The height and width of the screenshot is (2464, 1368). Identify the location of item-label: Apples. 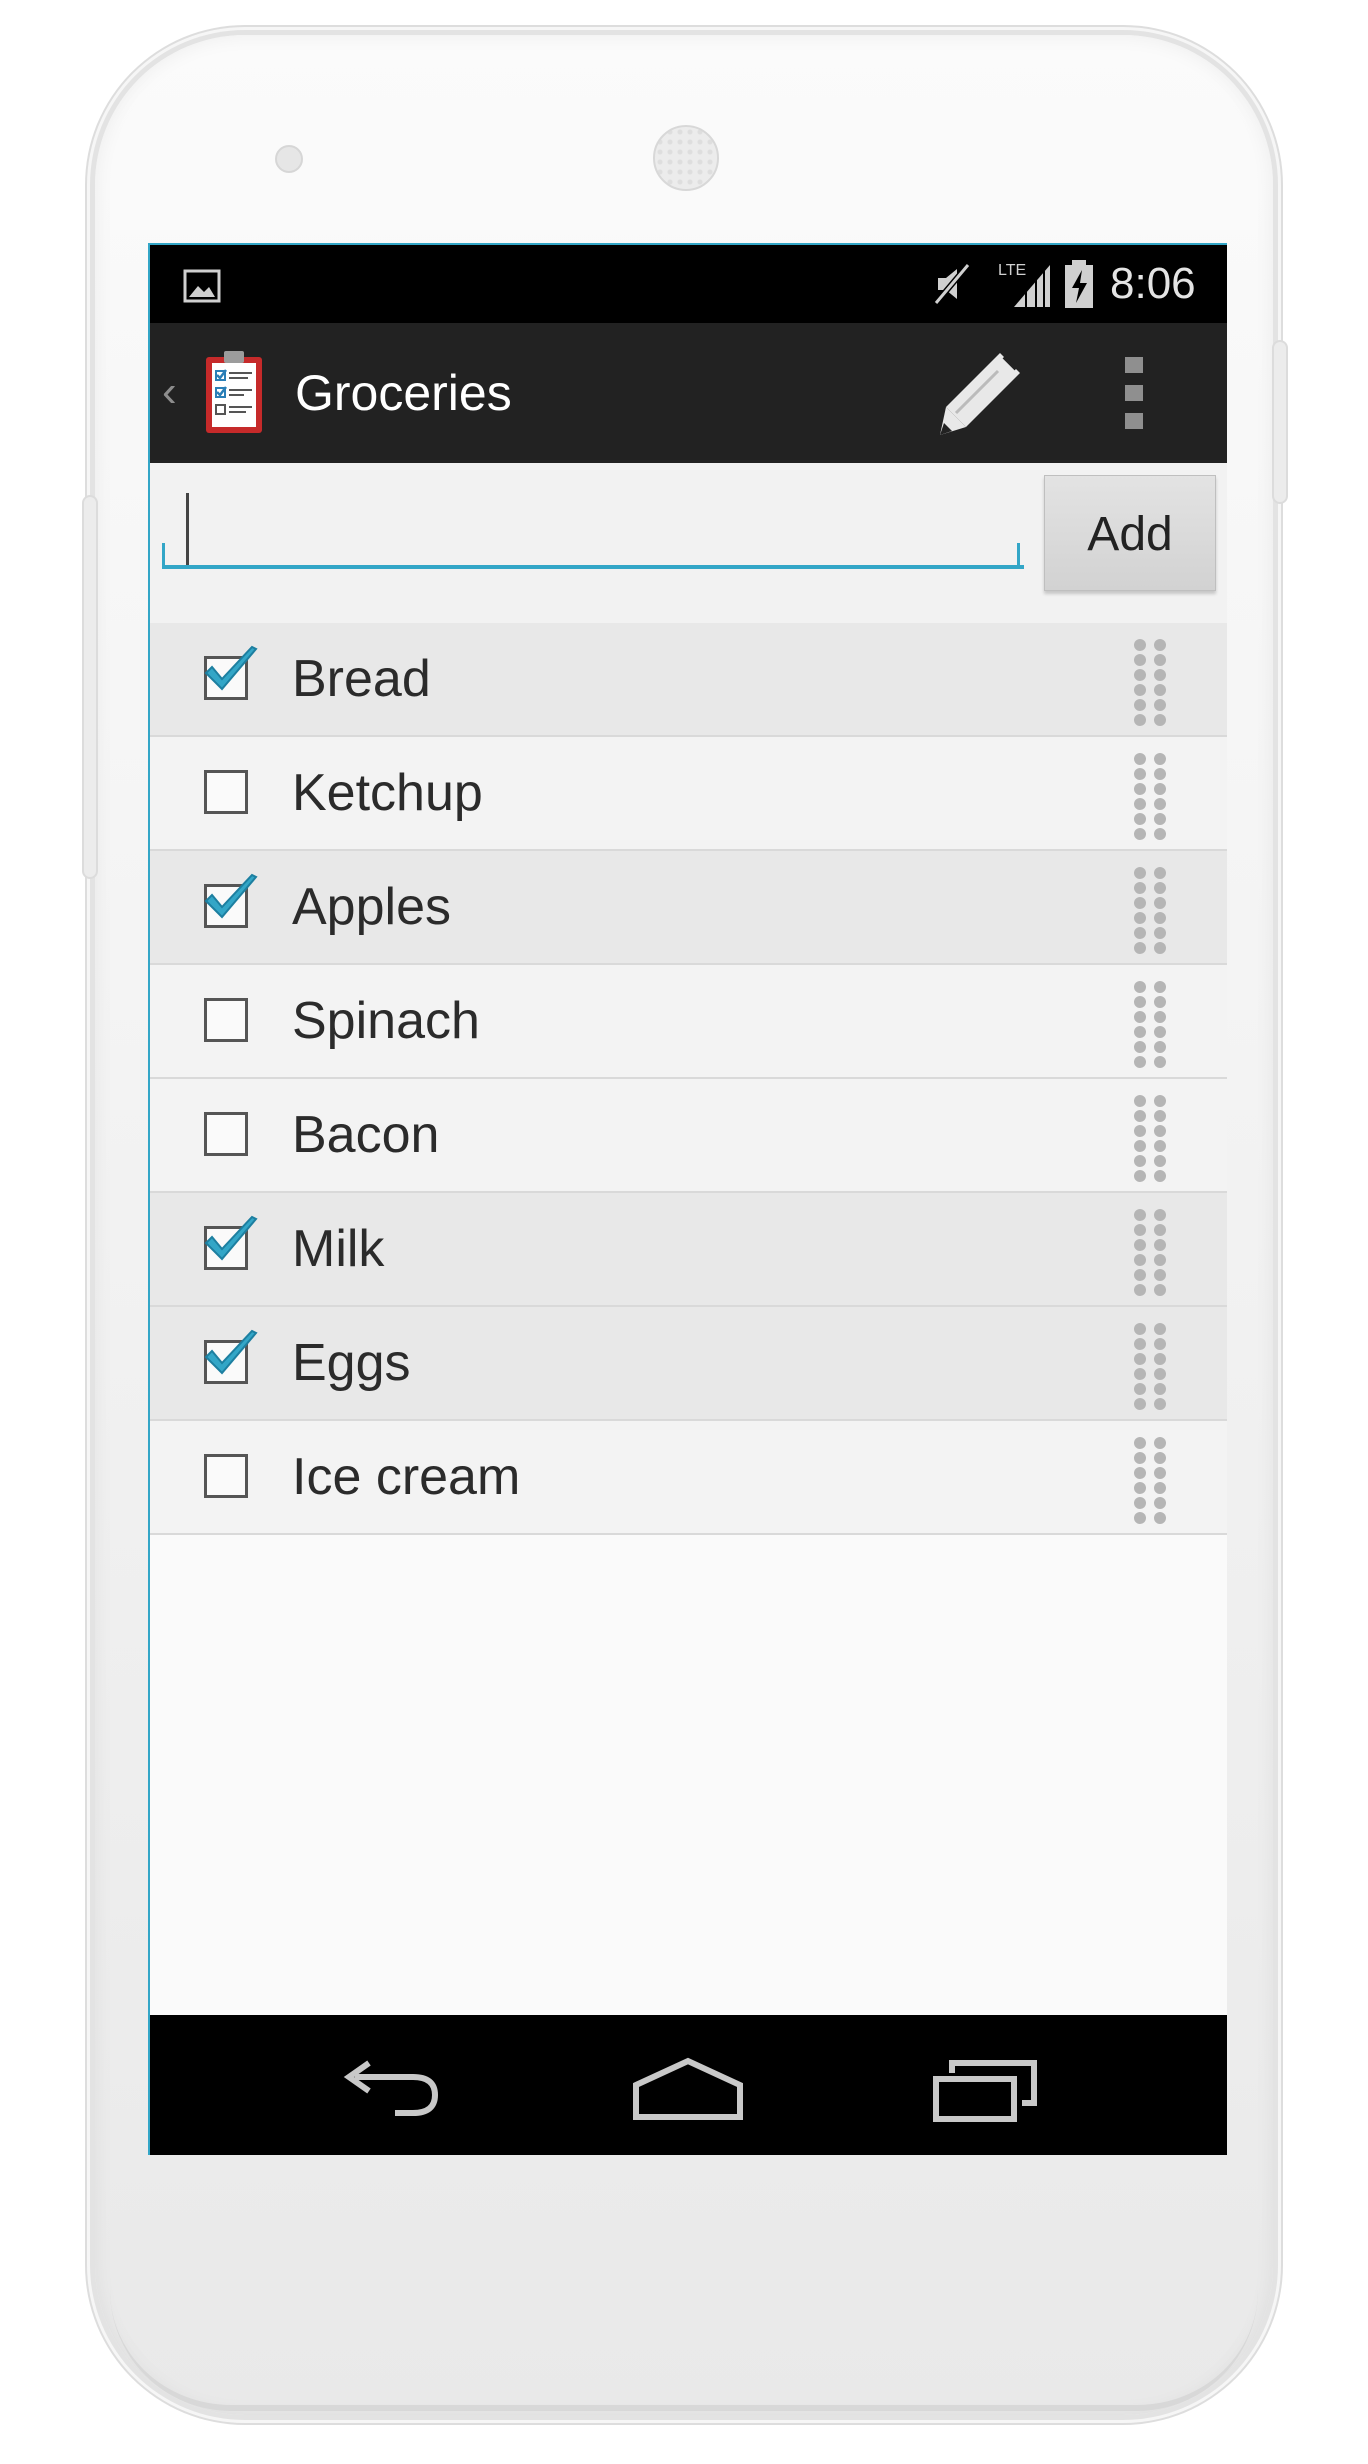
(371, 907).